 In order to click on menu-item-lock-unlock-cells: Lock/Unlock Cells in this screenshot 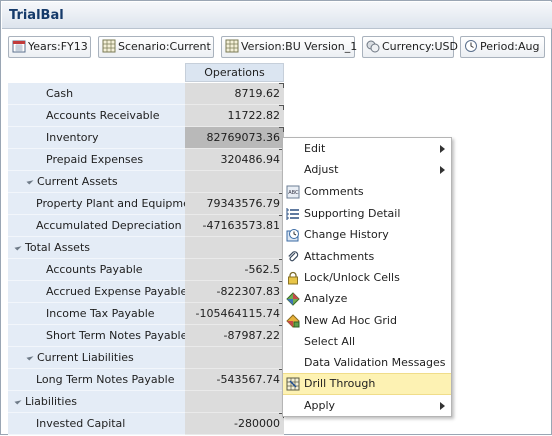, I will do `click(367, 278)`.